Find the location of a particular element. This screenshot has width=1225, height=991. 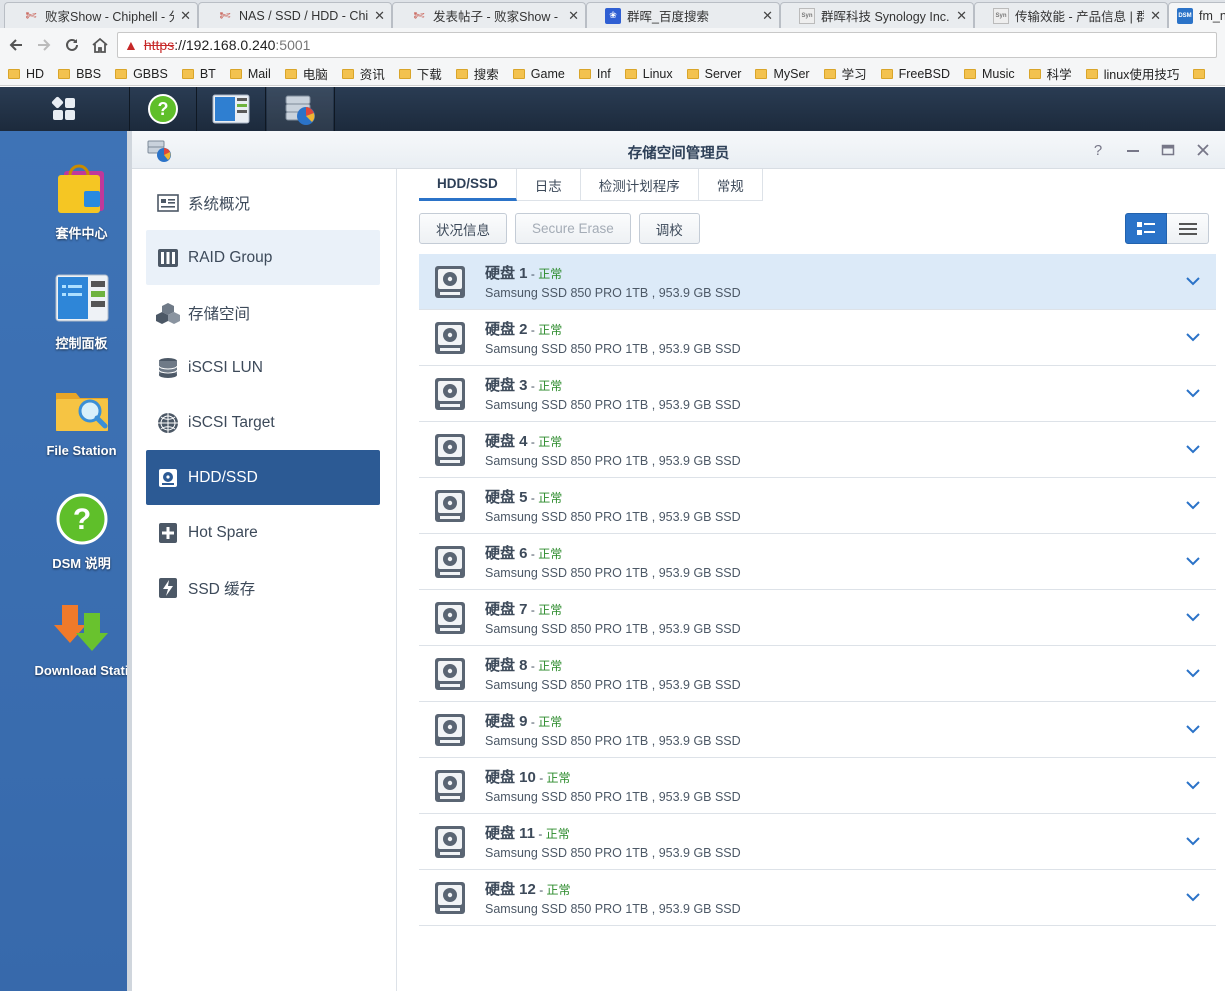

bookmark-folder: linux使用技巧 is located at coordinates (1132, 73).